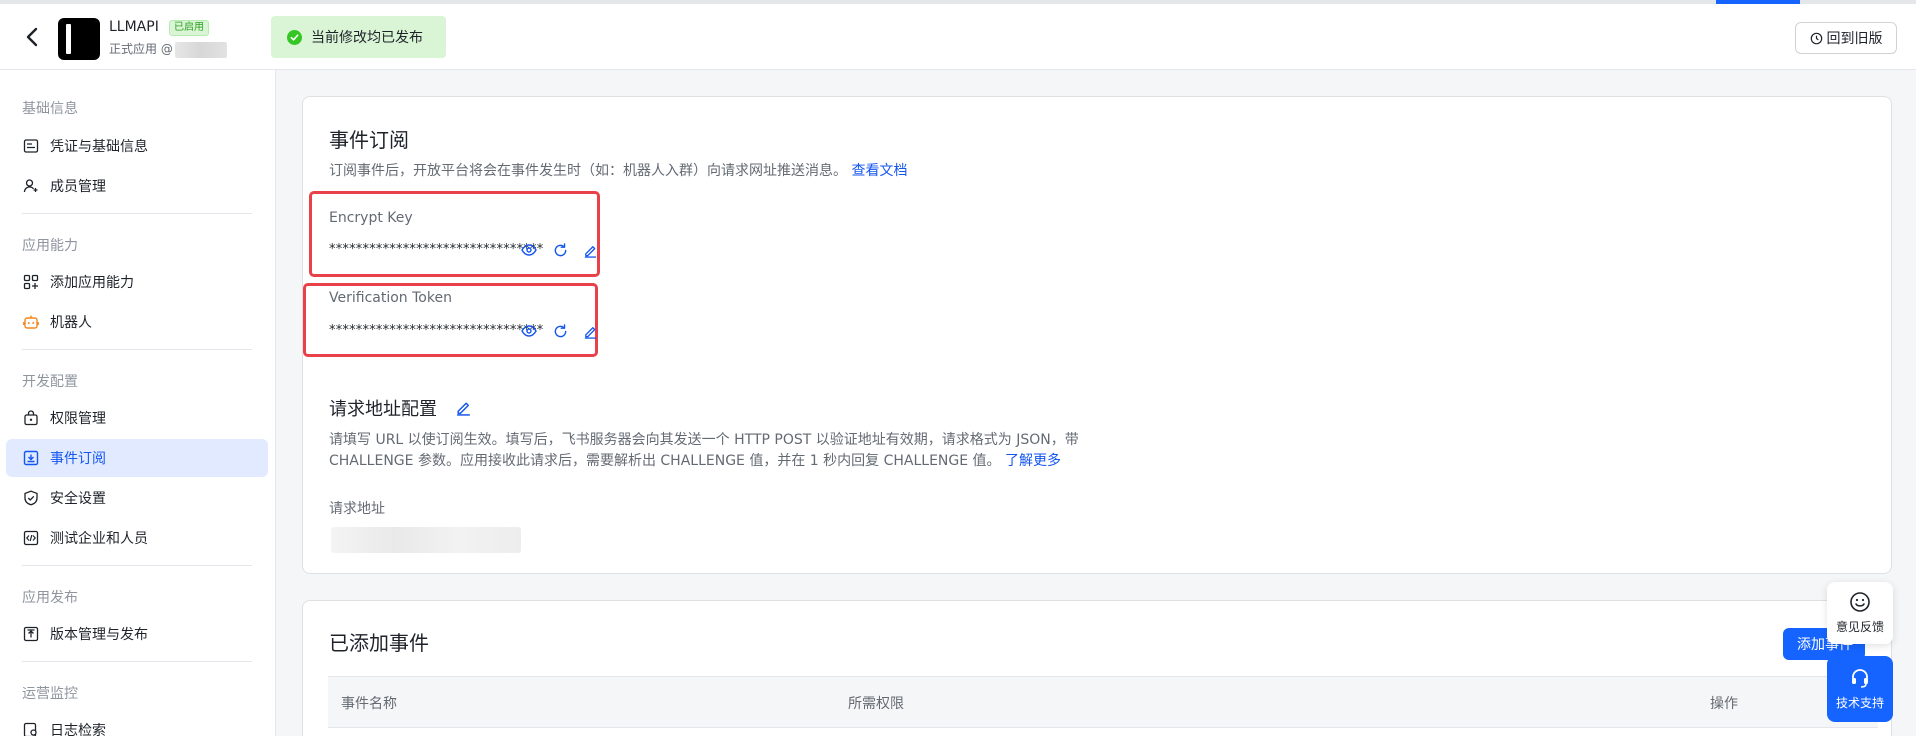 This screenshot has height=736, width=1916. I want to click on publish-status: 当前修改均已发布, so click(358, 37).